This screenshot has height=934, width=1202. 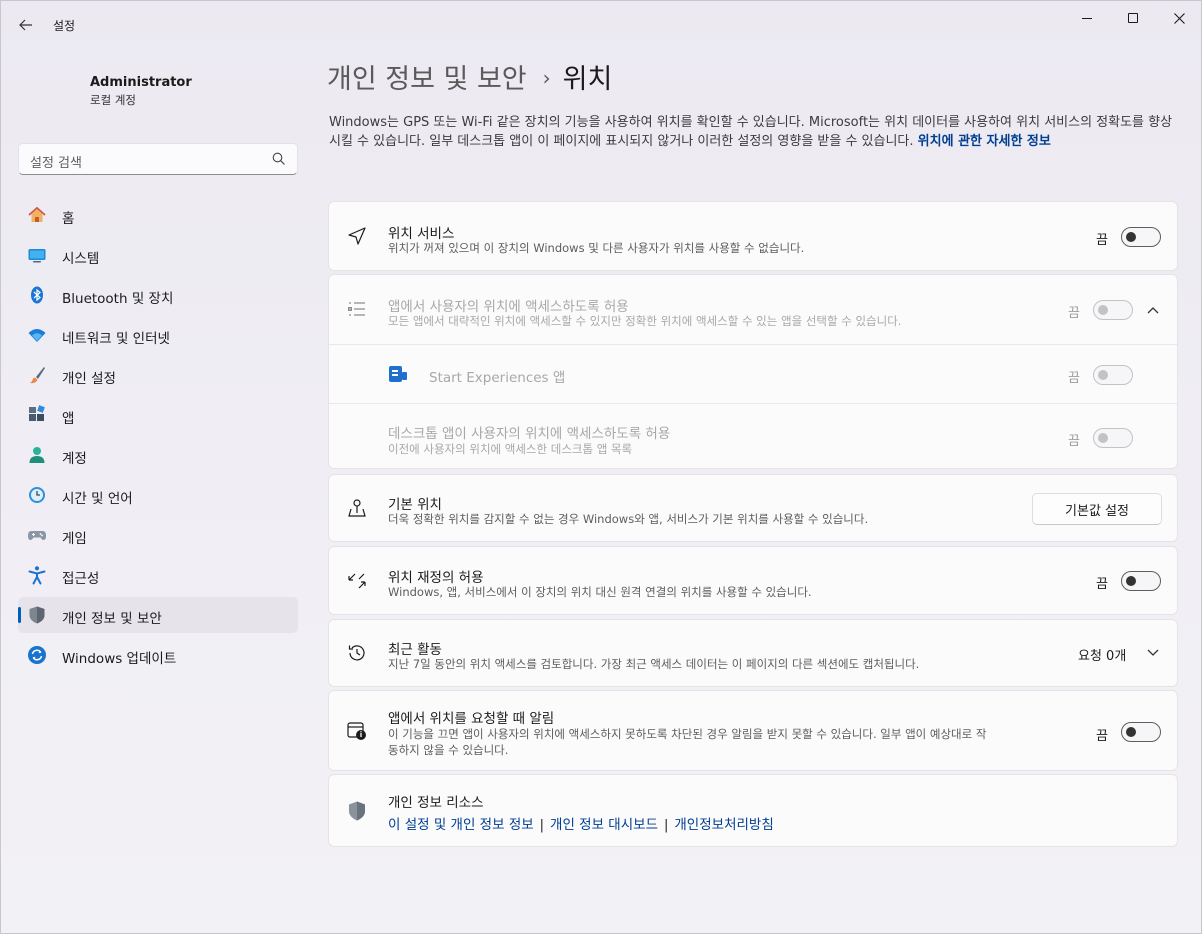 What do you see at coordinates (37, 375) in the screenshot?
I see `brush-icon` at bounding box center [37, 375].